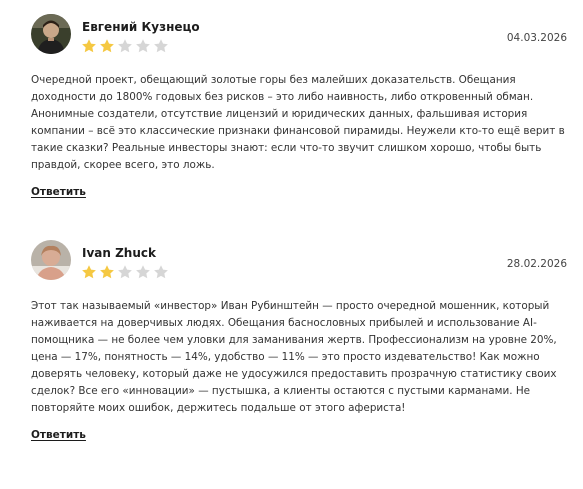 The width and height of the screenshot is (583, 489). Describe the element at coordinates (536, 264) in the screenshot. I see `review-date: 28.02.2026` at that location.